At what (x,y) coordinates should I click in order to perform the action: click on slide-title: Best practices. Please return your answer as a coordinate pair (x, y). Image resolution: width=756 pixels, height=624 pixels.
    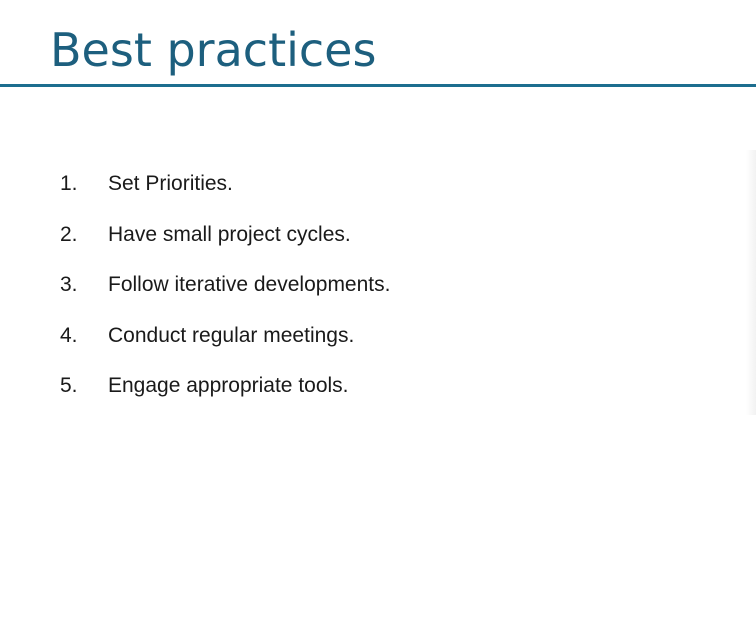
    Looking at the image, I should click on (213, 50).